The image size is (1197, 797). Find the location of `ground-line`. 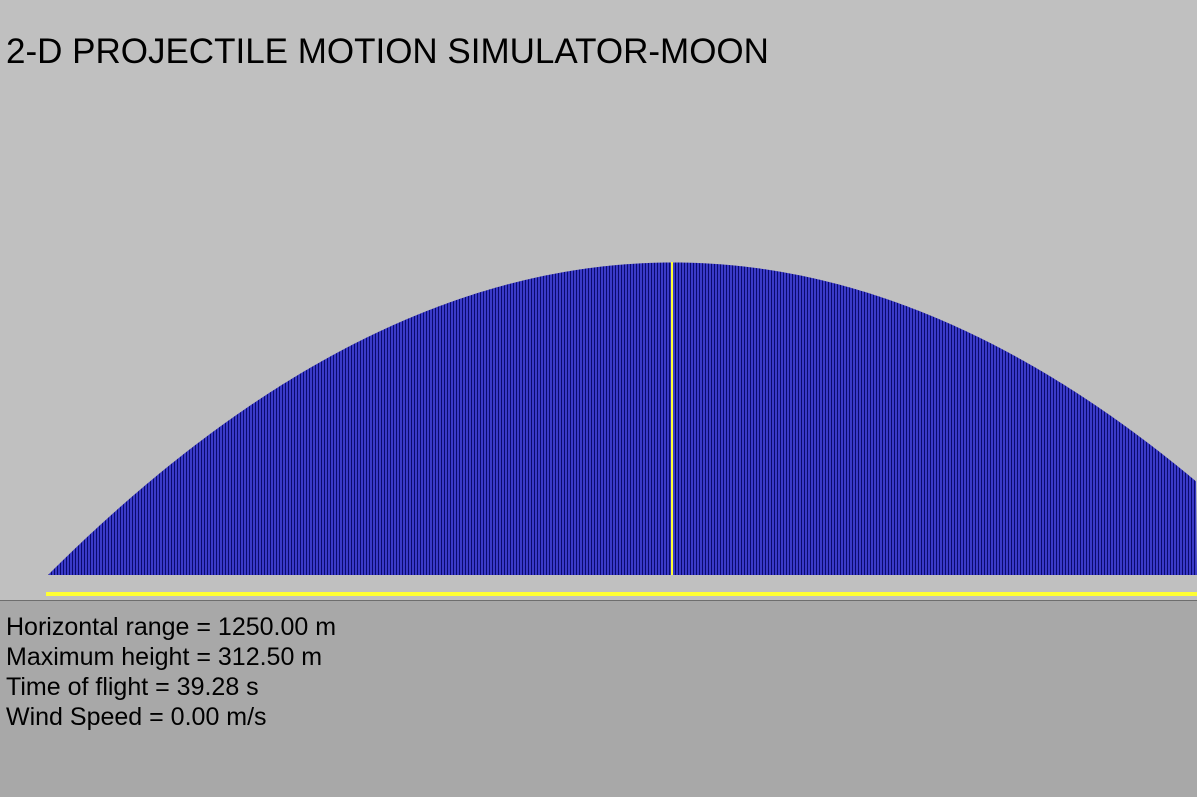

ground-line is located at coordinates (621, 594).